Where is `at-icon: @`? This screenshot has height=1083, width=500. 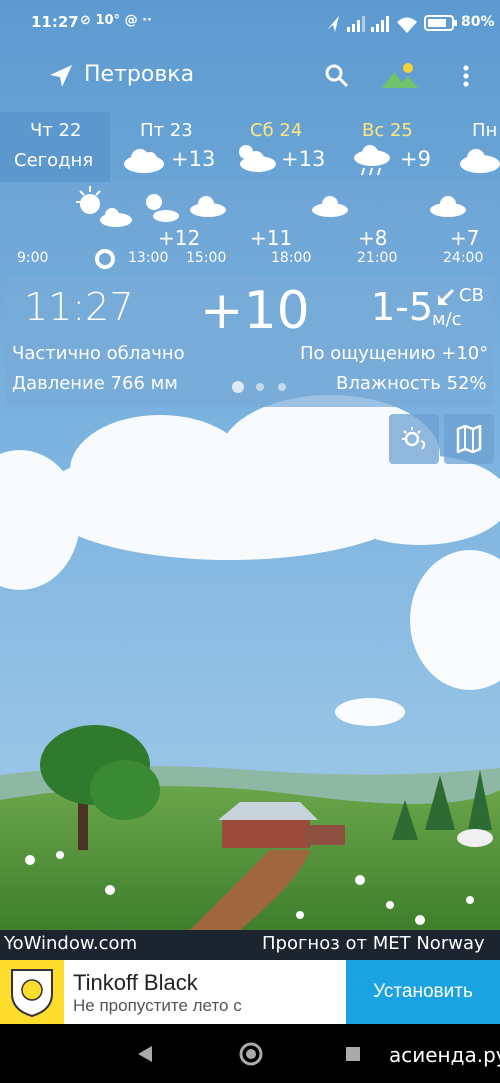 at-icon: @ is located at coordinates (131, 20).